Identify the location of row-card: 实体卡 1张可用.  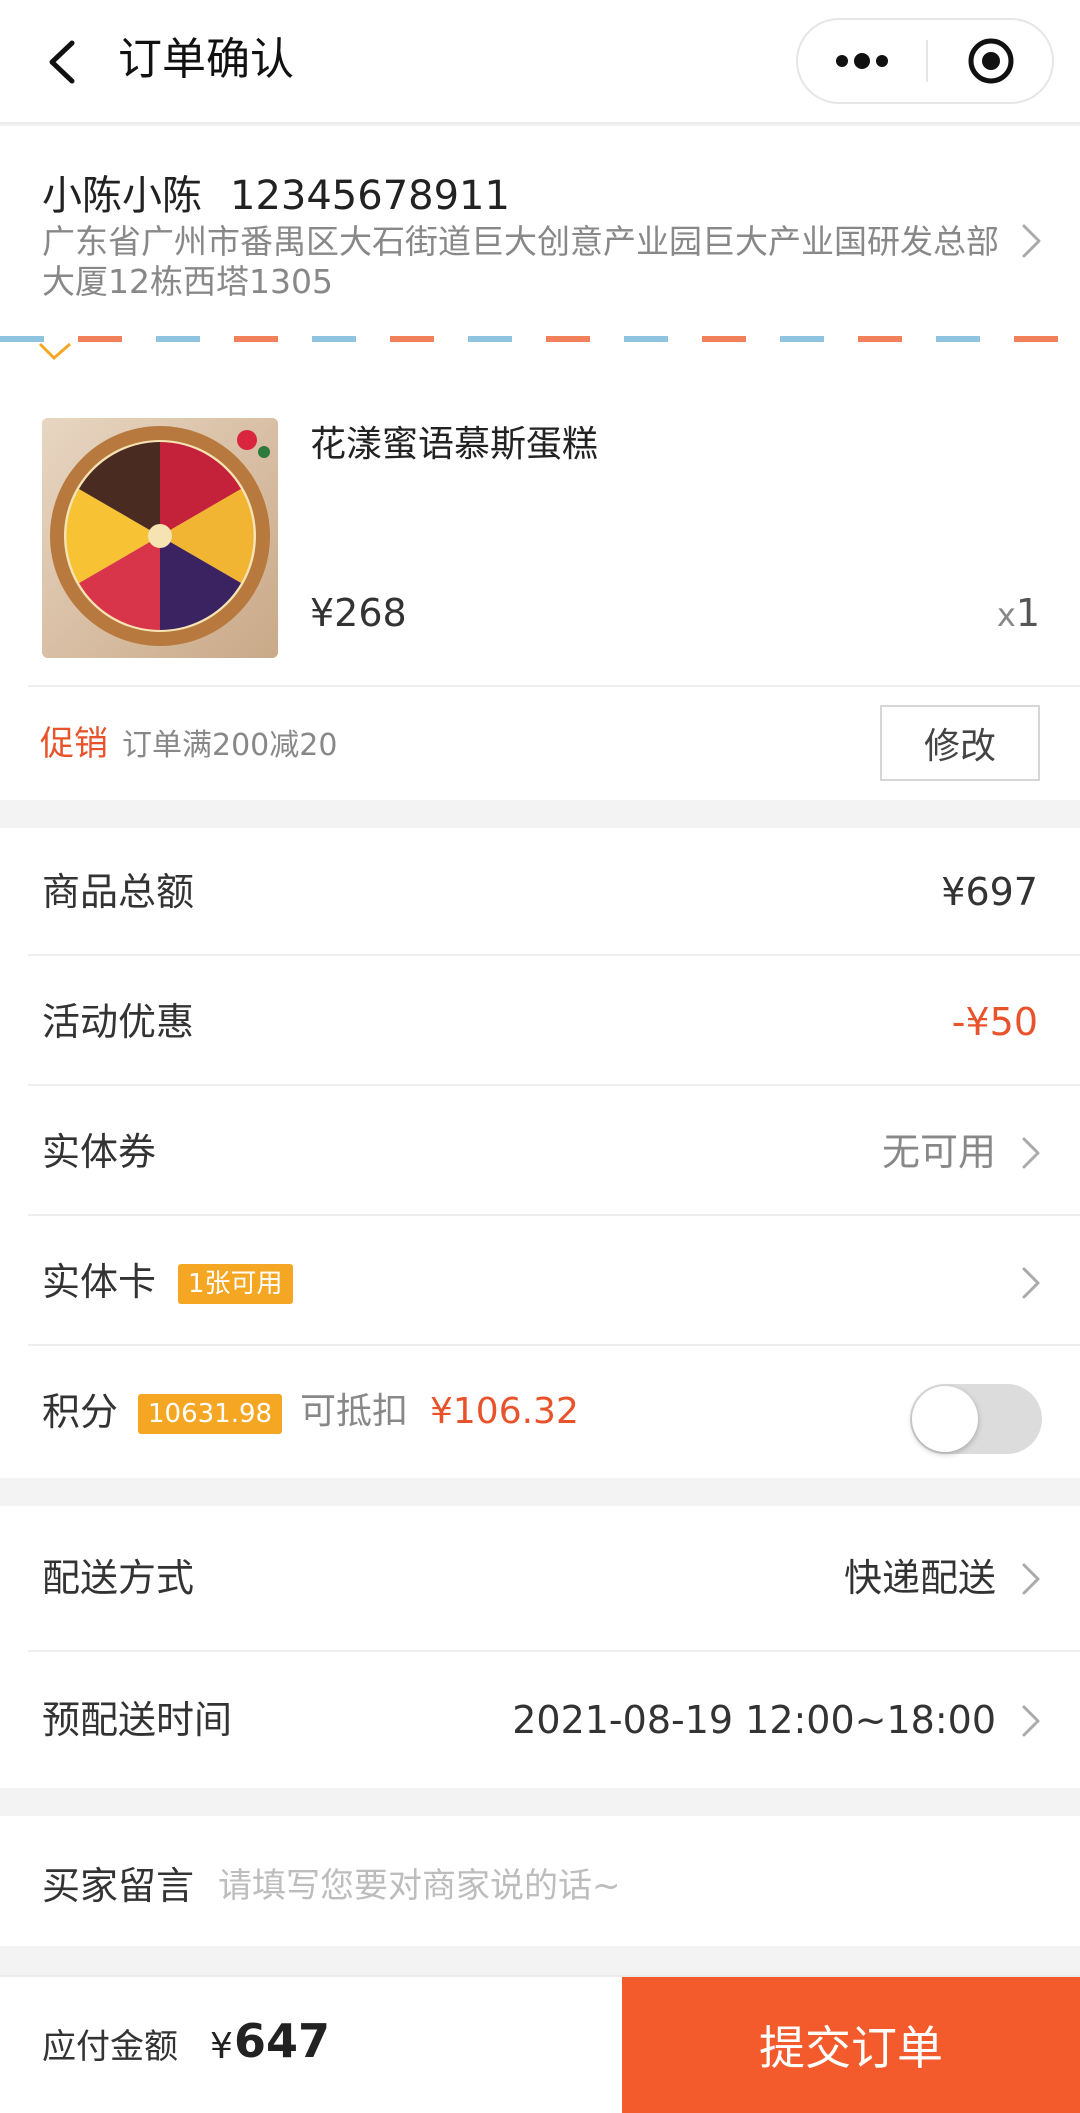
(540, 1282).